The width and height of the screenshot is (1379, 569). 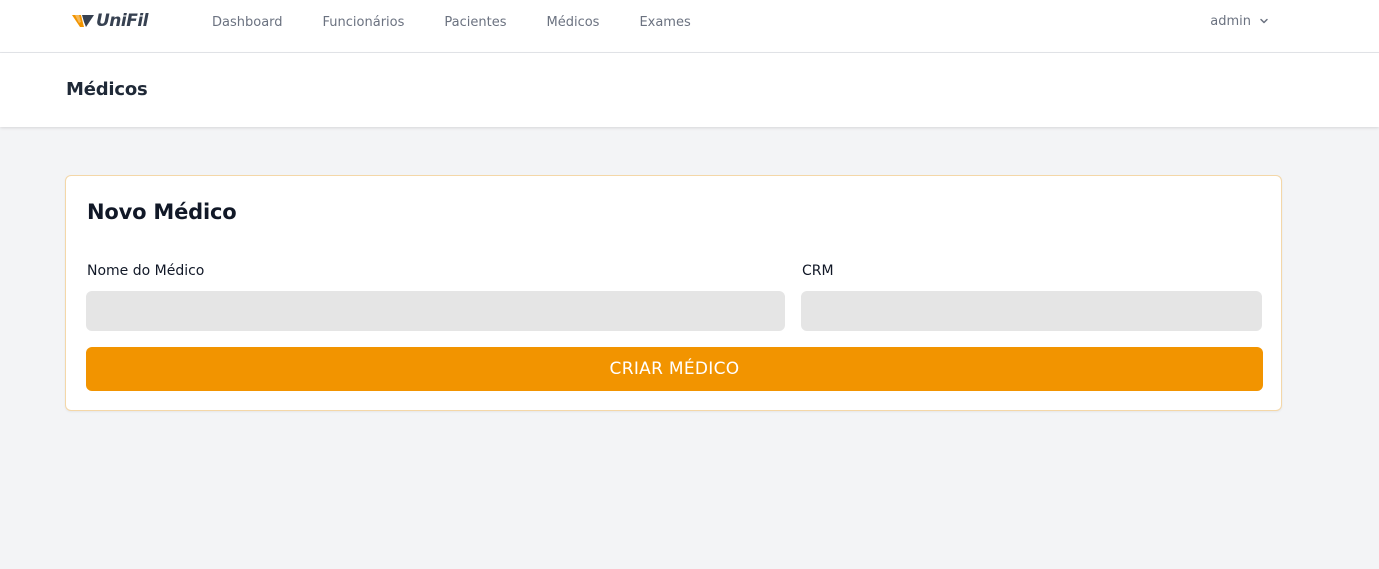 What do you see at coordinates (247, 22) in the screenshot?
I see `nav-link-dashboard: Dashboard` at bounding box center [247, 22].